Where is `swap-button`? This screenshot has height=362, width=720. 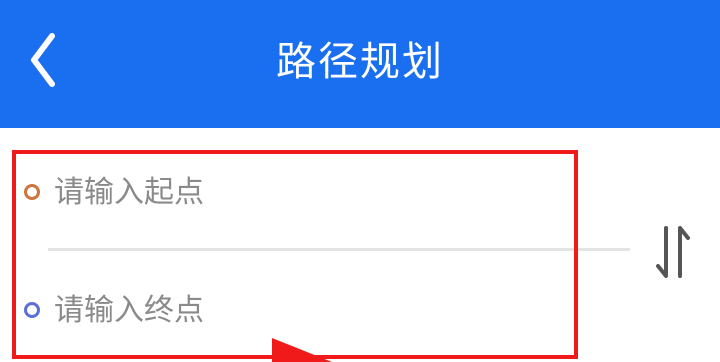
swap-button is located at coordinates (674, 252).